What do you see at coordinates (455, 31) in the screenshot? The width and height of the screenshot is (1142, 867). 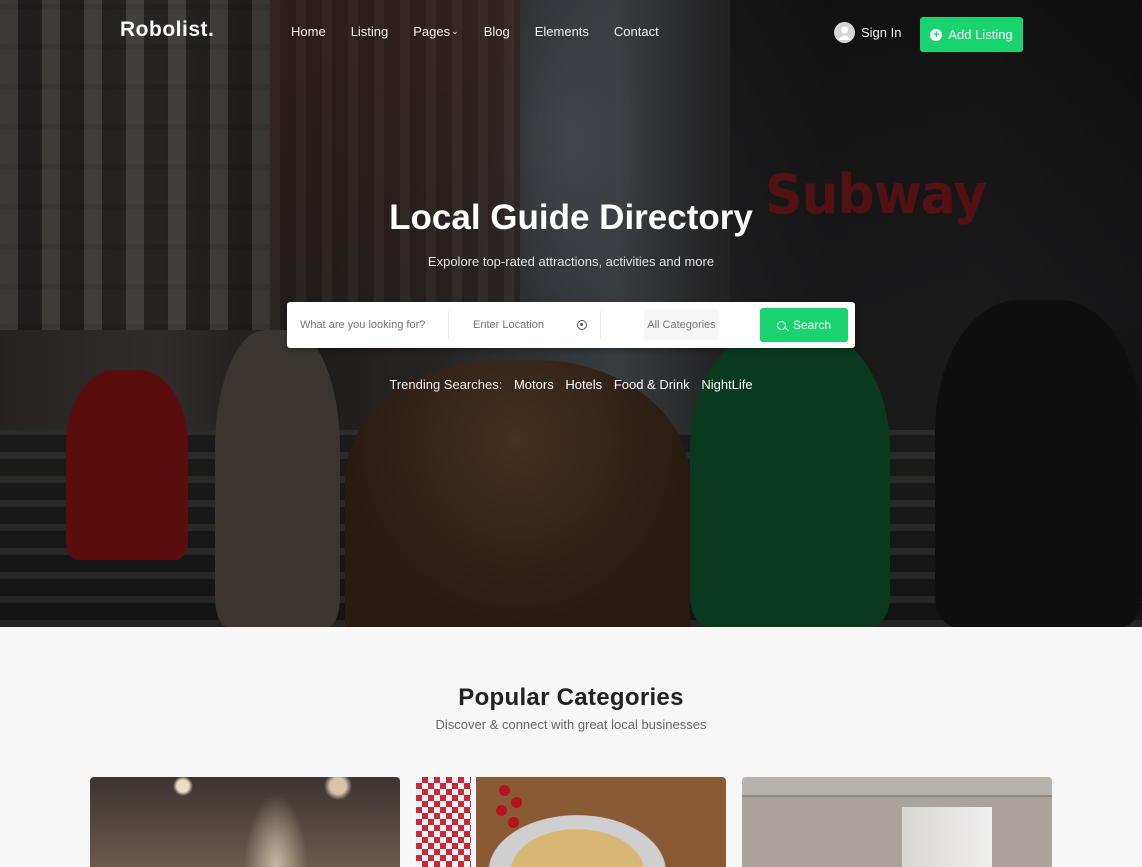 I see `chevron-down-icon: ⌄` at bounding box center [455, 31].